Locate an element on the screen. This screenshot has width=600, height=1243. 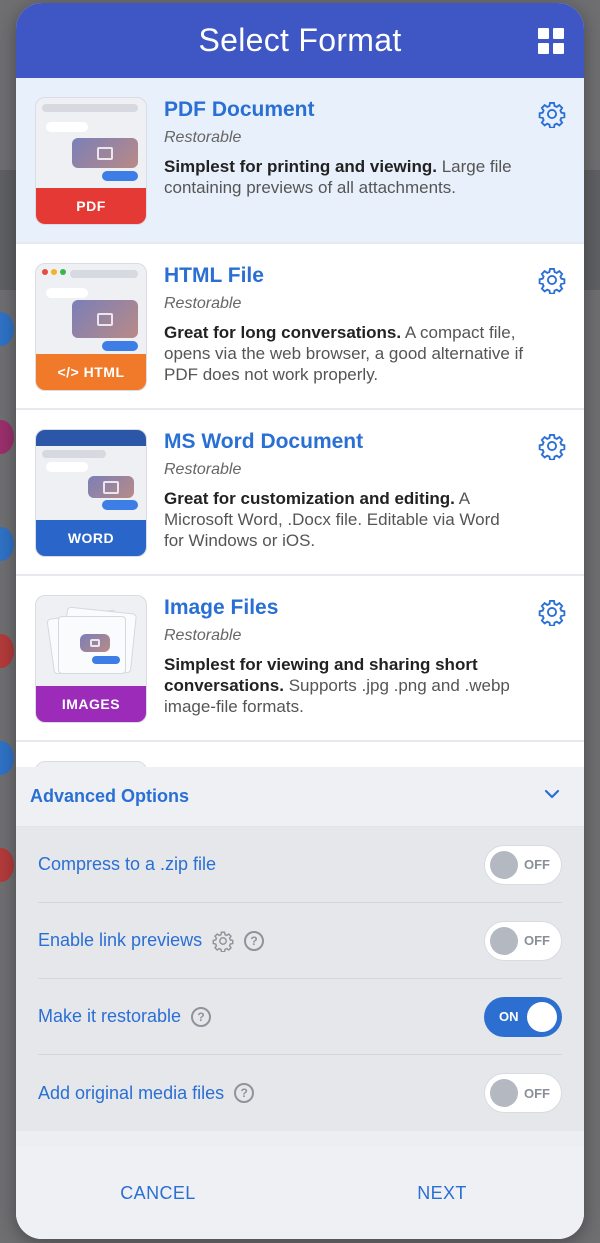
pdf-thumbnail: PDF is located at coordinates (91, 161).